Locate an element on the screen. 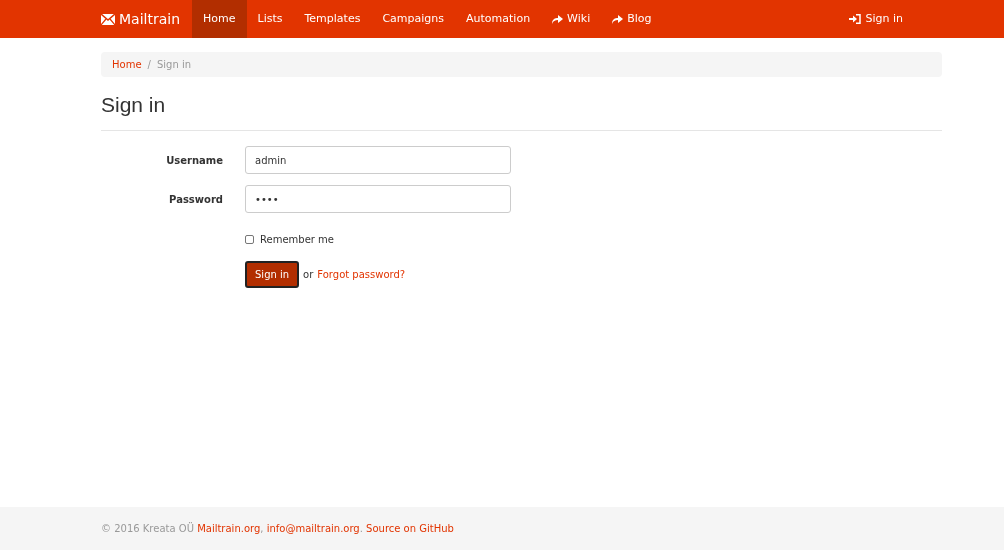 The height and width of the screenshot is (550, 1004). copyright-text: © 2016 Kreata OÜ Mailtrain.org, info@mailtrain.org. Source on GitHub is located at coordinates (277, 528).